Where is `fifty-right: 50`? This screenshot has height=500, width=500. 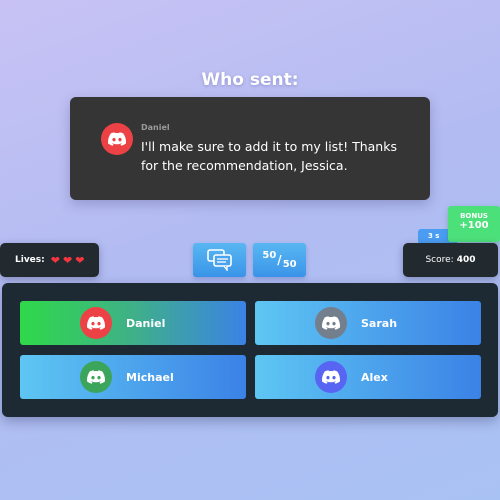 fifty-right: 50 is located at coordinates (289, 264).